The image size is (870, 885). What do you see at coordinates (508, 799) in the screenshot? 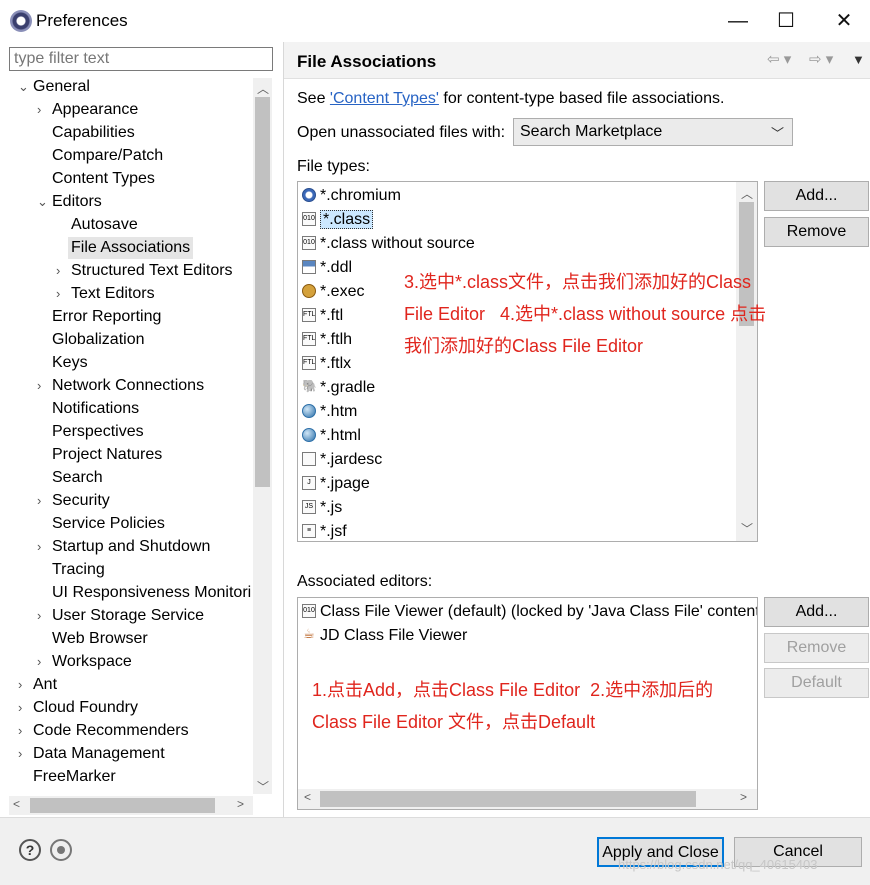
I see `editors-scroll-thumb` at bounding box center [508, 799].